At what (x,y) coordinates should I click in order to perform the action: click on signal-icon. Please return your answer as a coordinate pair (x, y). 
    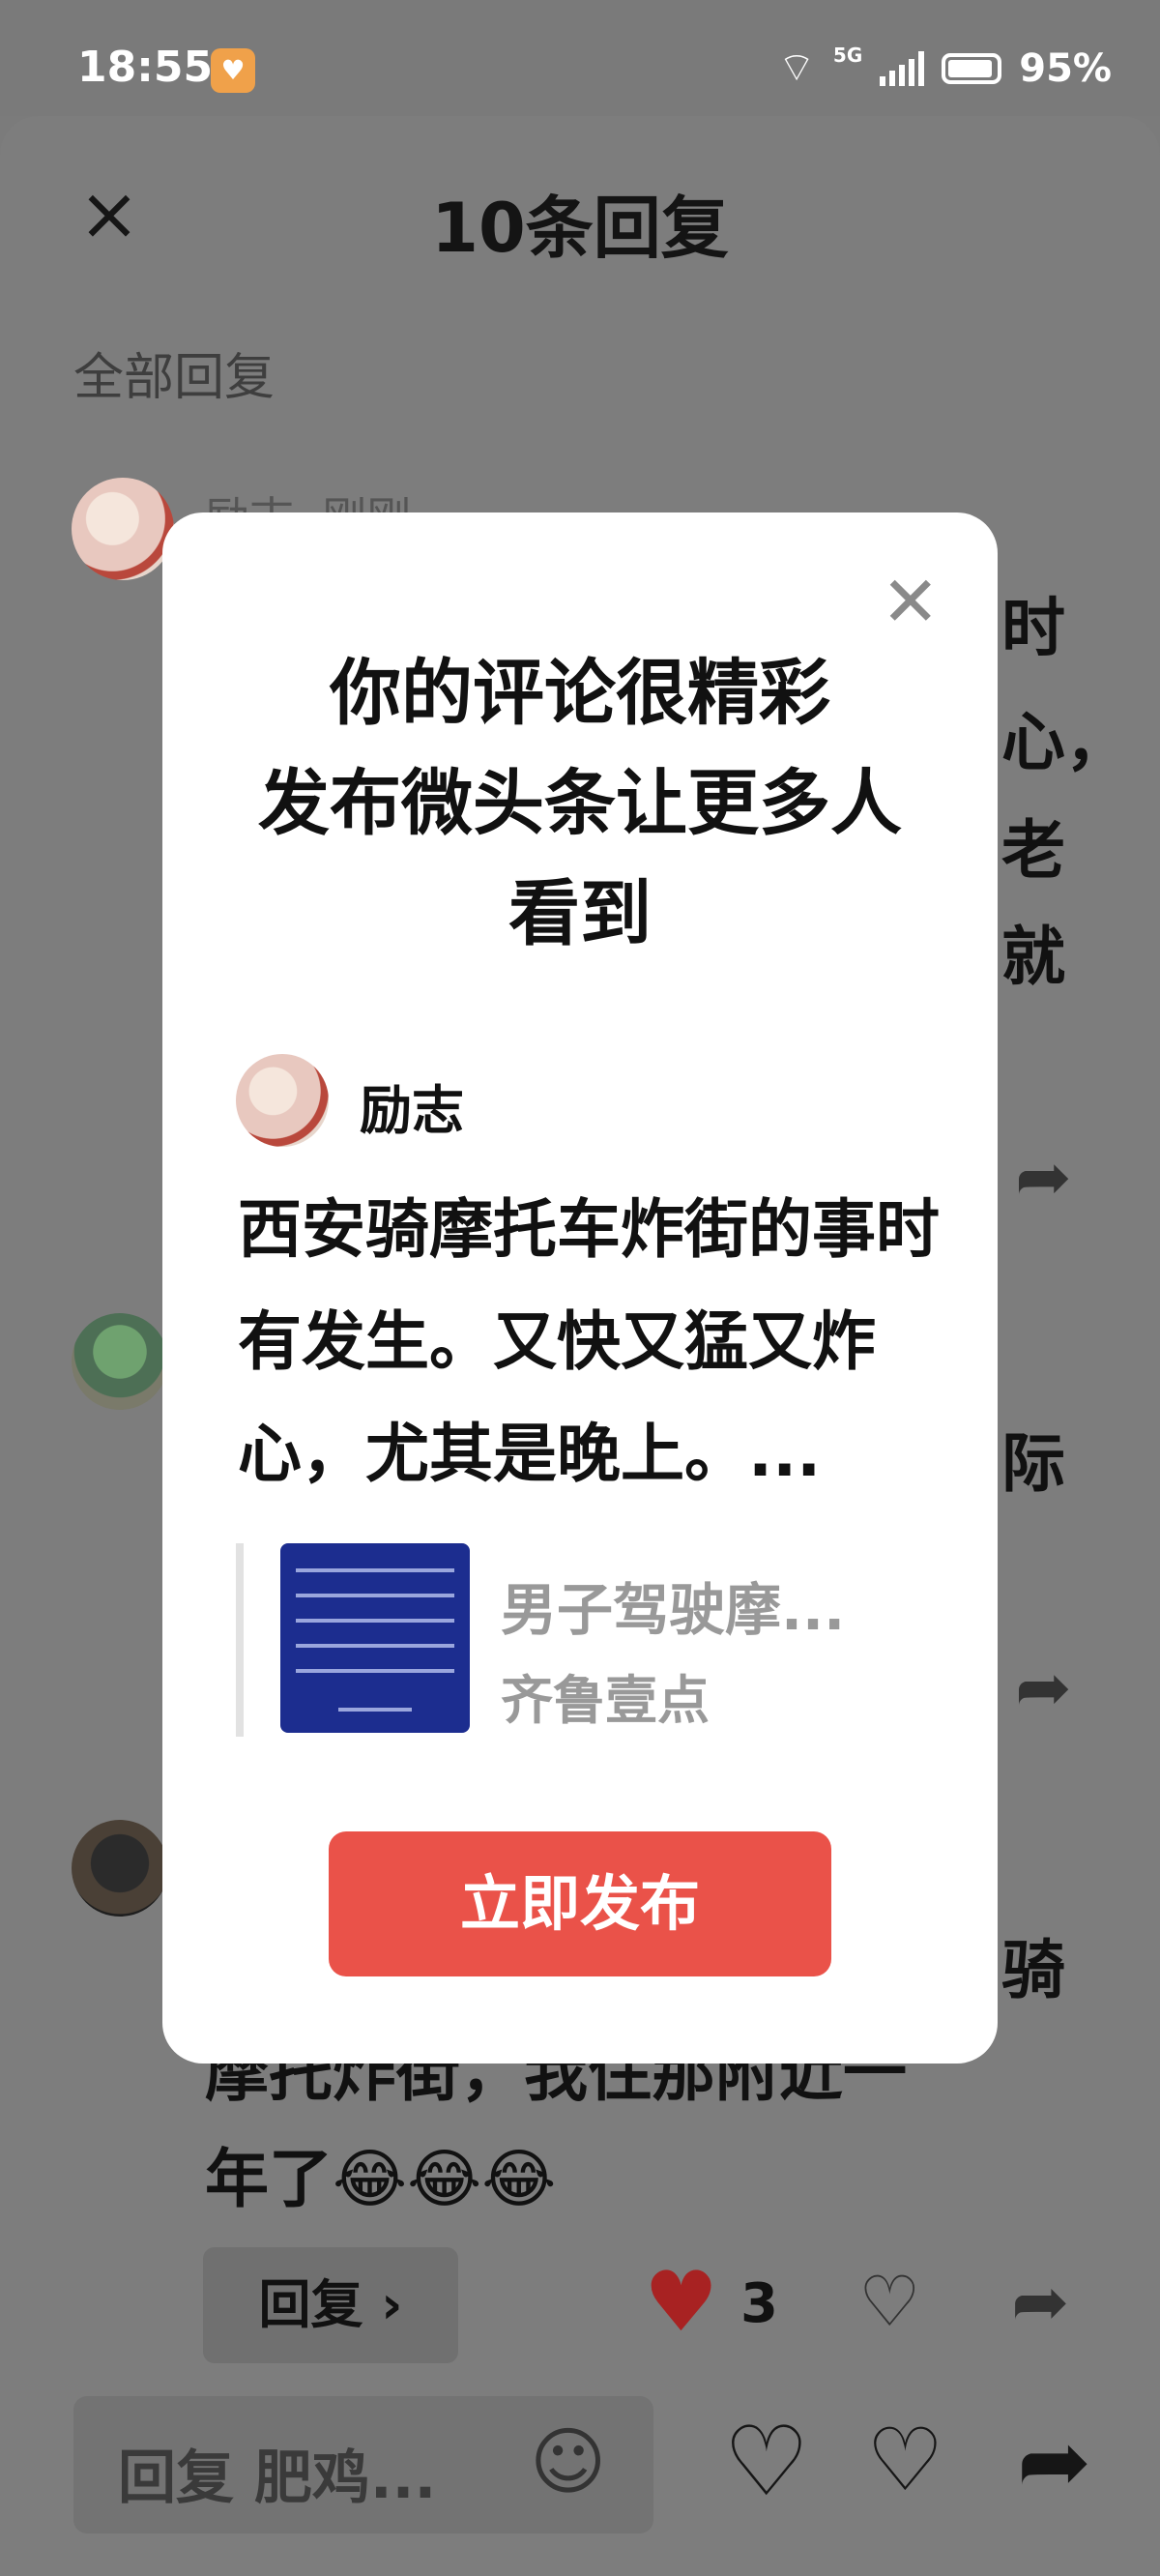
    Looking at the image, I should click on (902, 68).